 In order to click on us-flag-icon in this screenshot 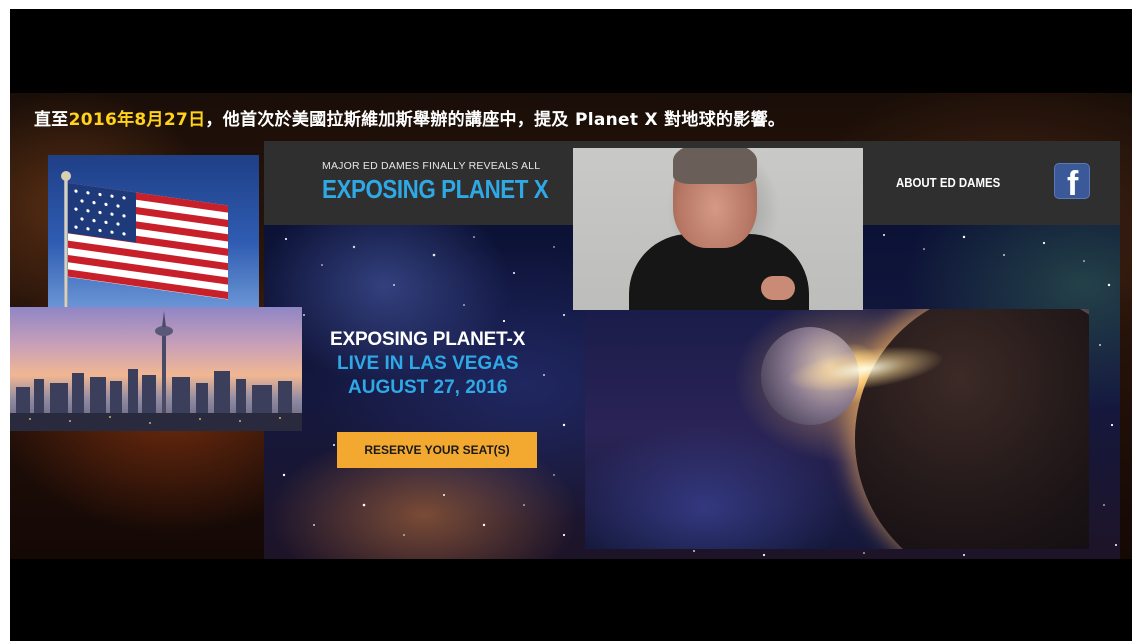, I will do `click(148, 241)`.